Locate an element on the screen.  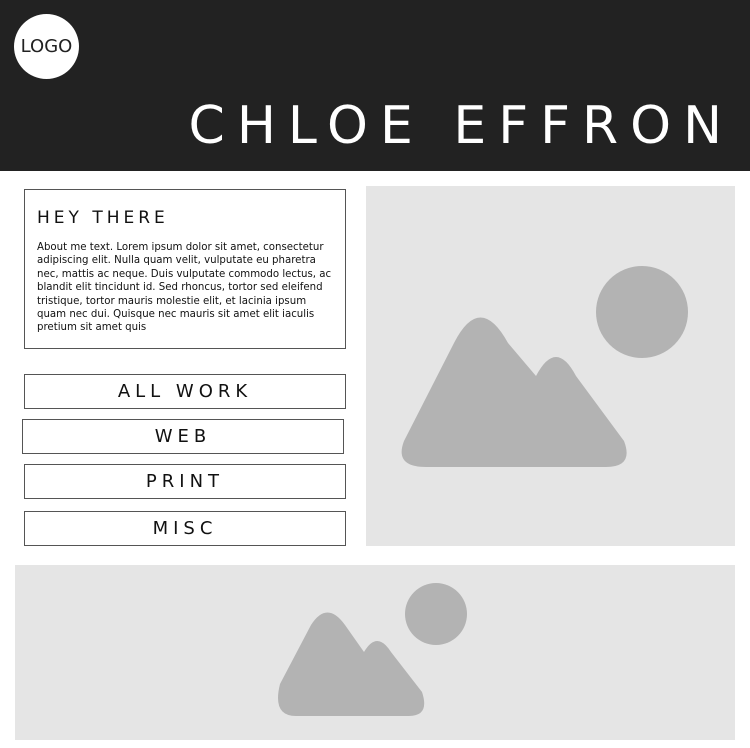
logo: LOGO is located at coordinates (46, 46).